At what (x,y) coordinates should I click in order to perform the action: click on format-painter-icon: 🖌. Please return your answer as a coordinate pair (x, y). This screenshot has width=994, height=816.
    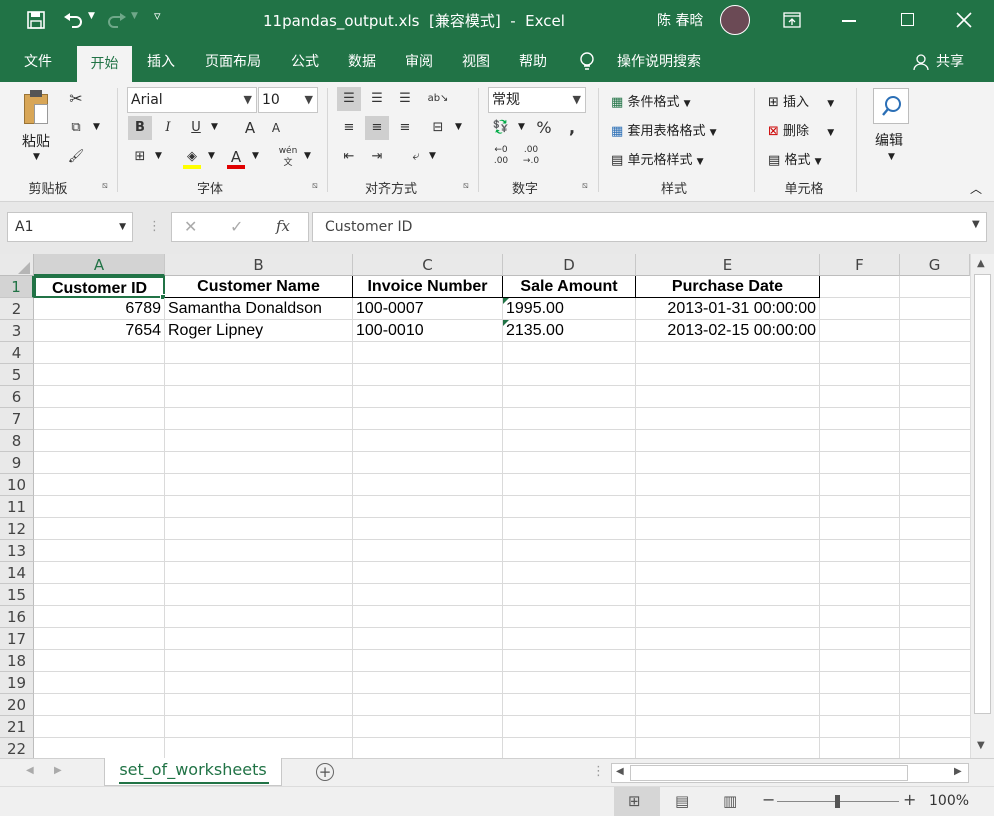
    Looking at the image, I should click on (76, 157).